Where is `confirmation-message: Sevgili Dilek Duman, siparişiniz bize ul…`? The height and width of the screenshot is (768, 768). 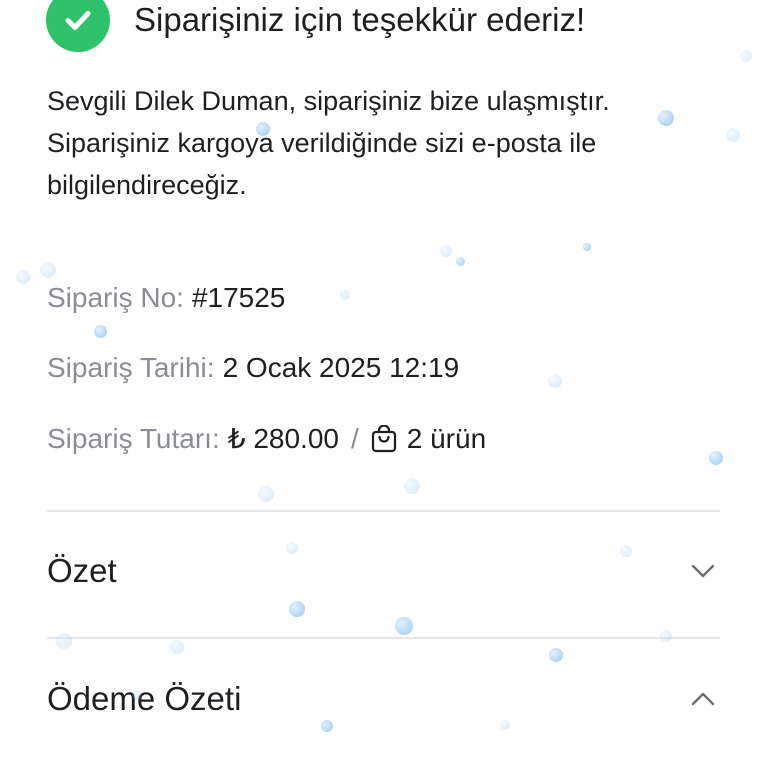 confirmation-message: Sevgili Dilek Duman, siparişiniz bize ul… is located at coordinates (328, 143).